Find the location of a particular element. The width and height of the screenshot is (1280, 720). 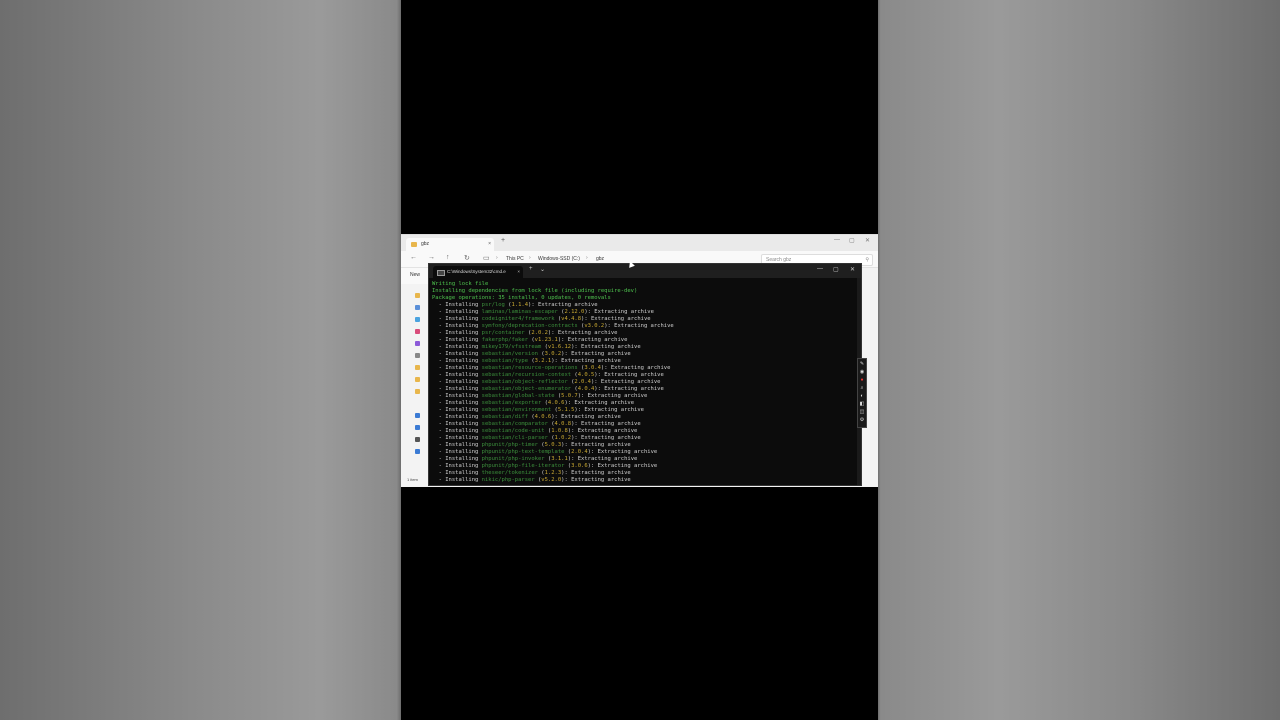

breadcrumb-drive: Windows-SSD (C:) is located at coordinates (559, 259).